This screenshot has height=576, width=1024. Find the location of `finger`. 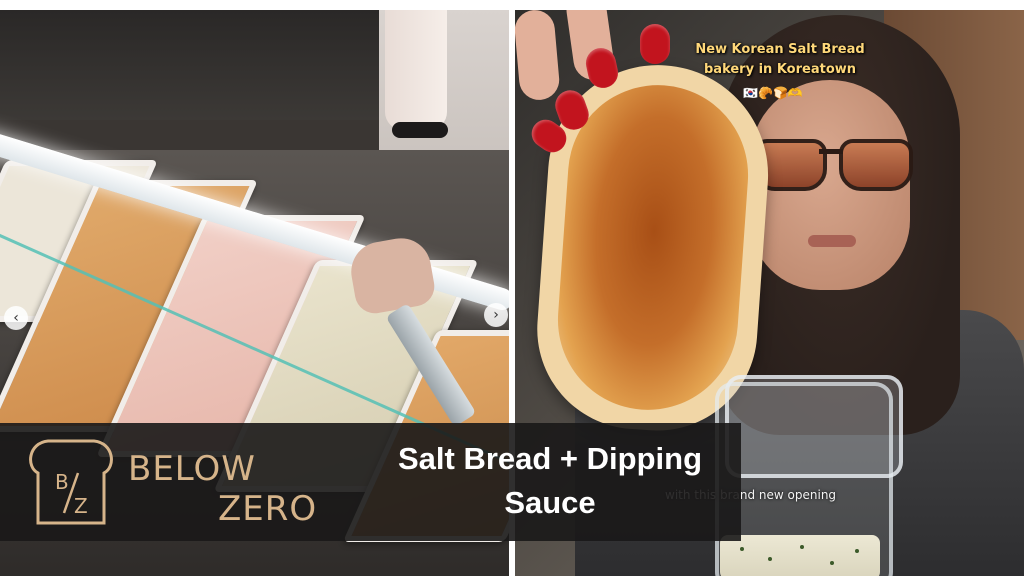

finger is located at coordinates (538, 56).